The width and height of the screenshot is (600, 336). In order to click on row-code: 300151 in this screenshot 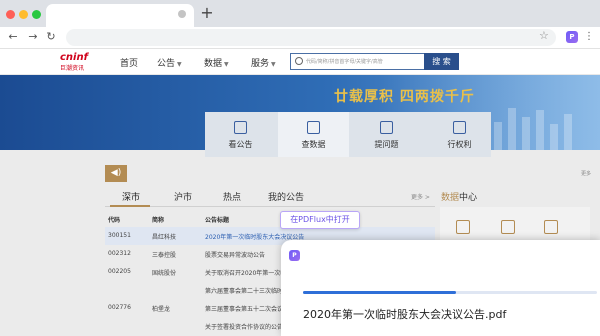, I will do `click(119, 235)`.